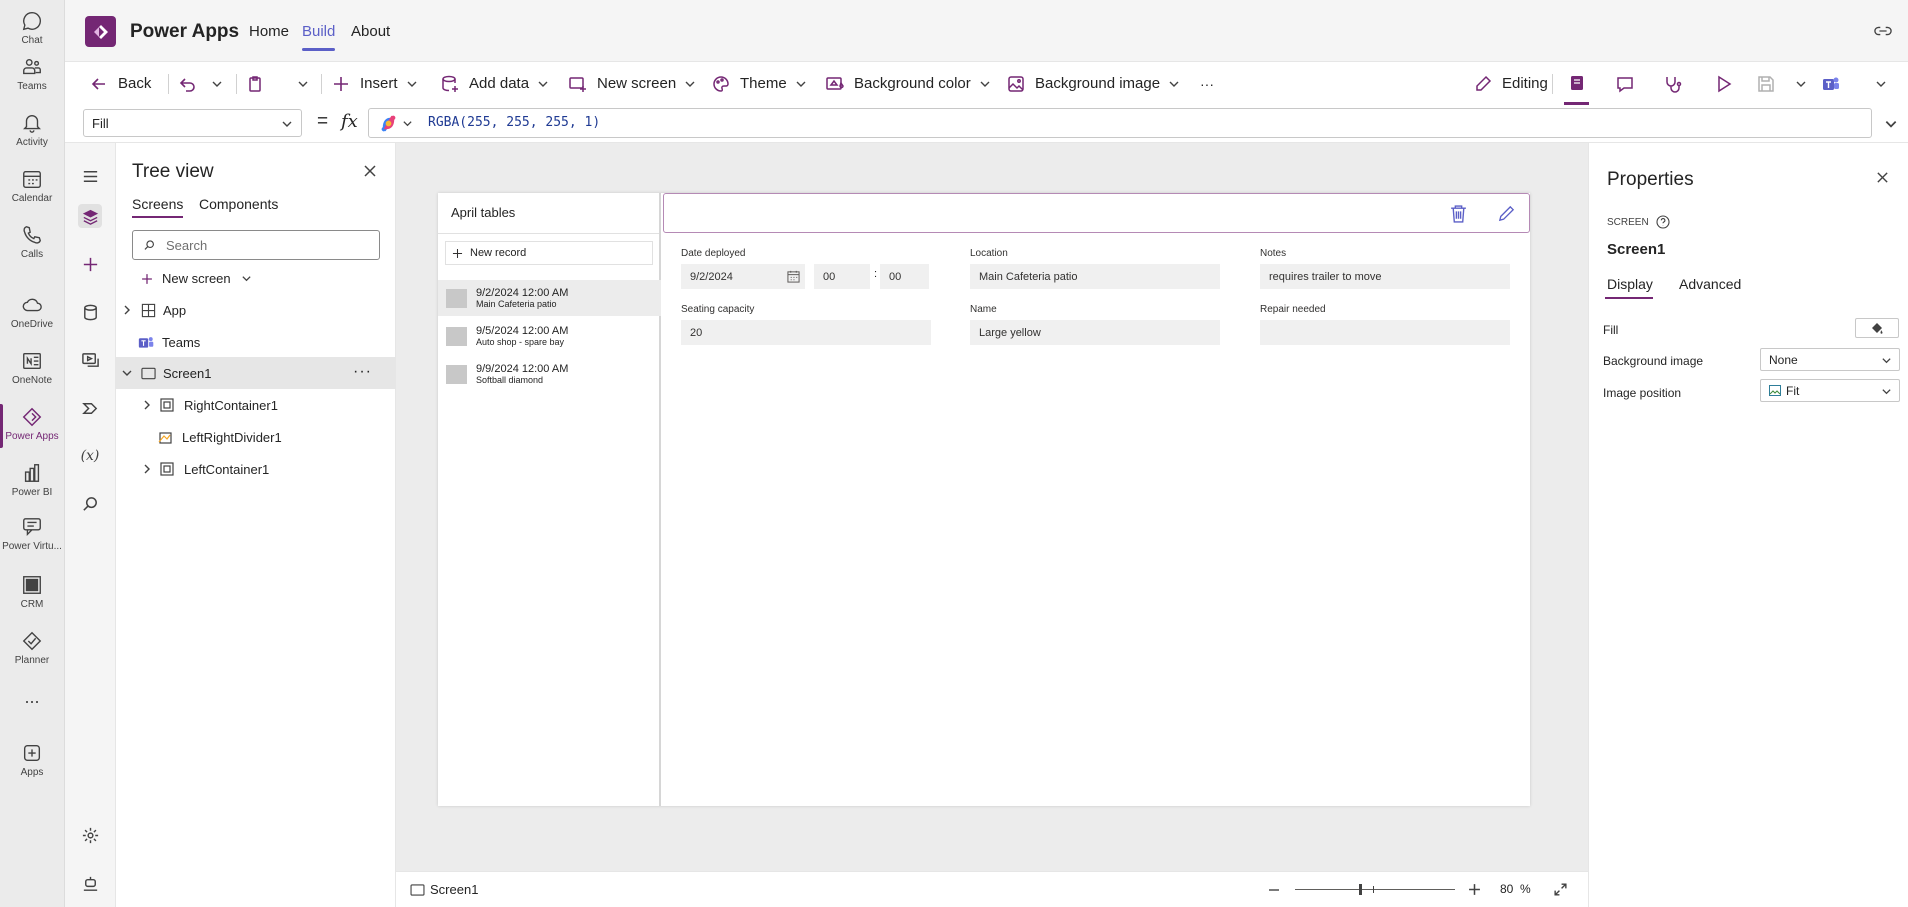 The height and width of the screenshot is (907, 1908). What do you see at coordinates (1093, 83) in the screenshot?
I see `background-image-button: Background image` at bounding box center [1093, 83].